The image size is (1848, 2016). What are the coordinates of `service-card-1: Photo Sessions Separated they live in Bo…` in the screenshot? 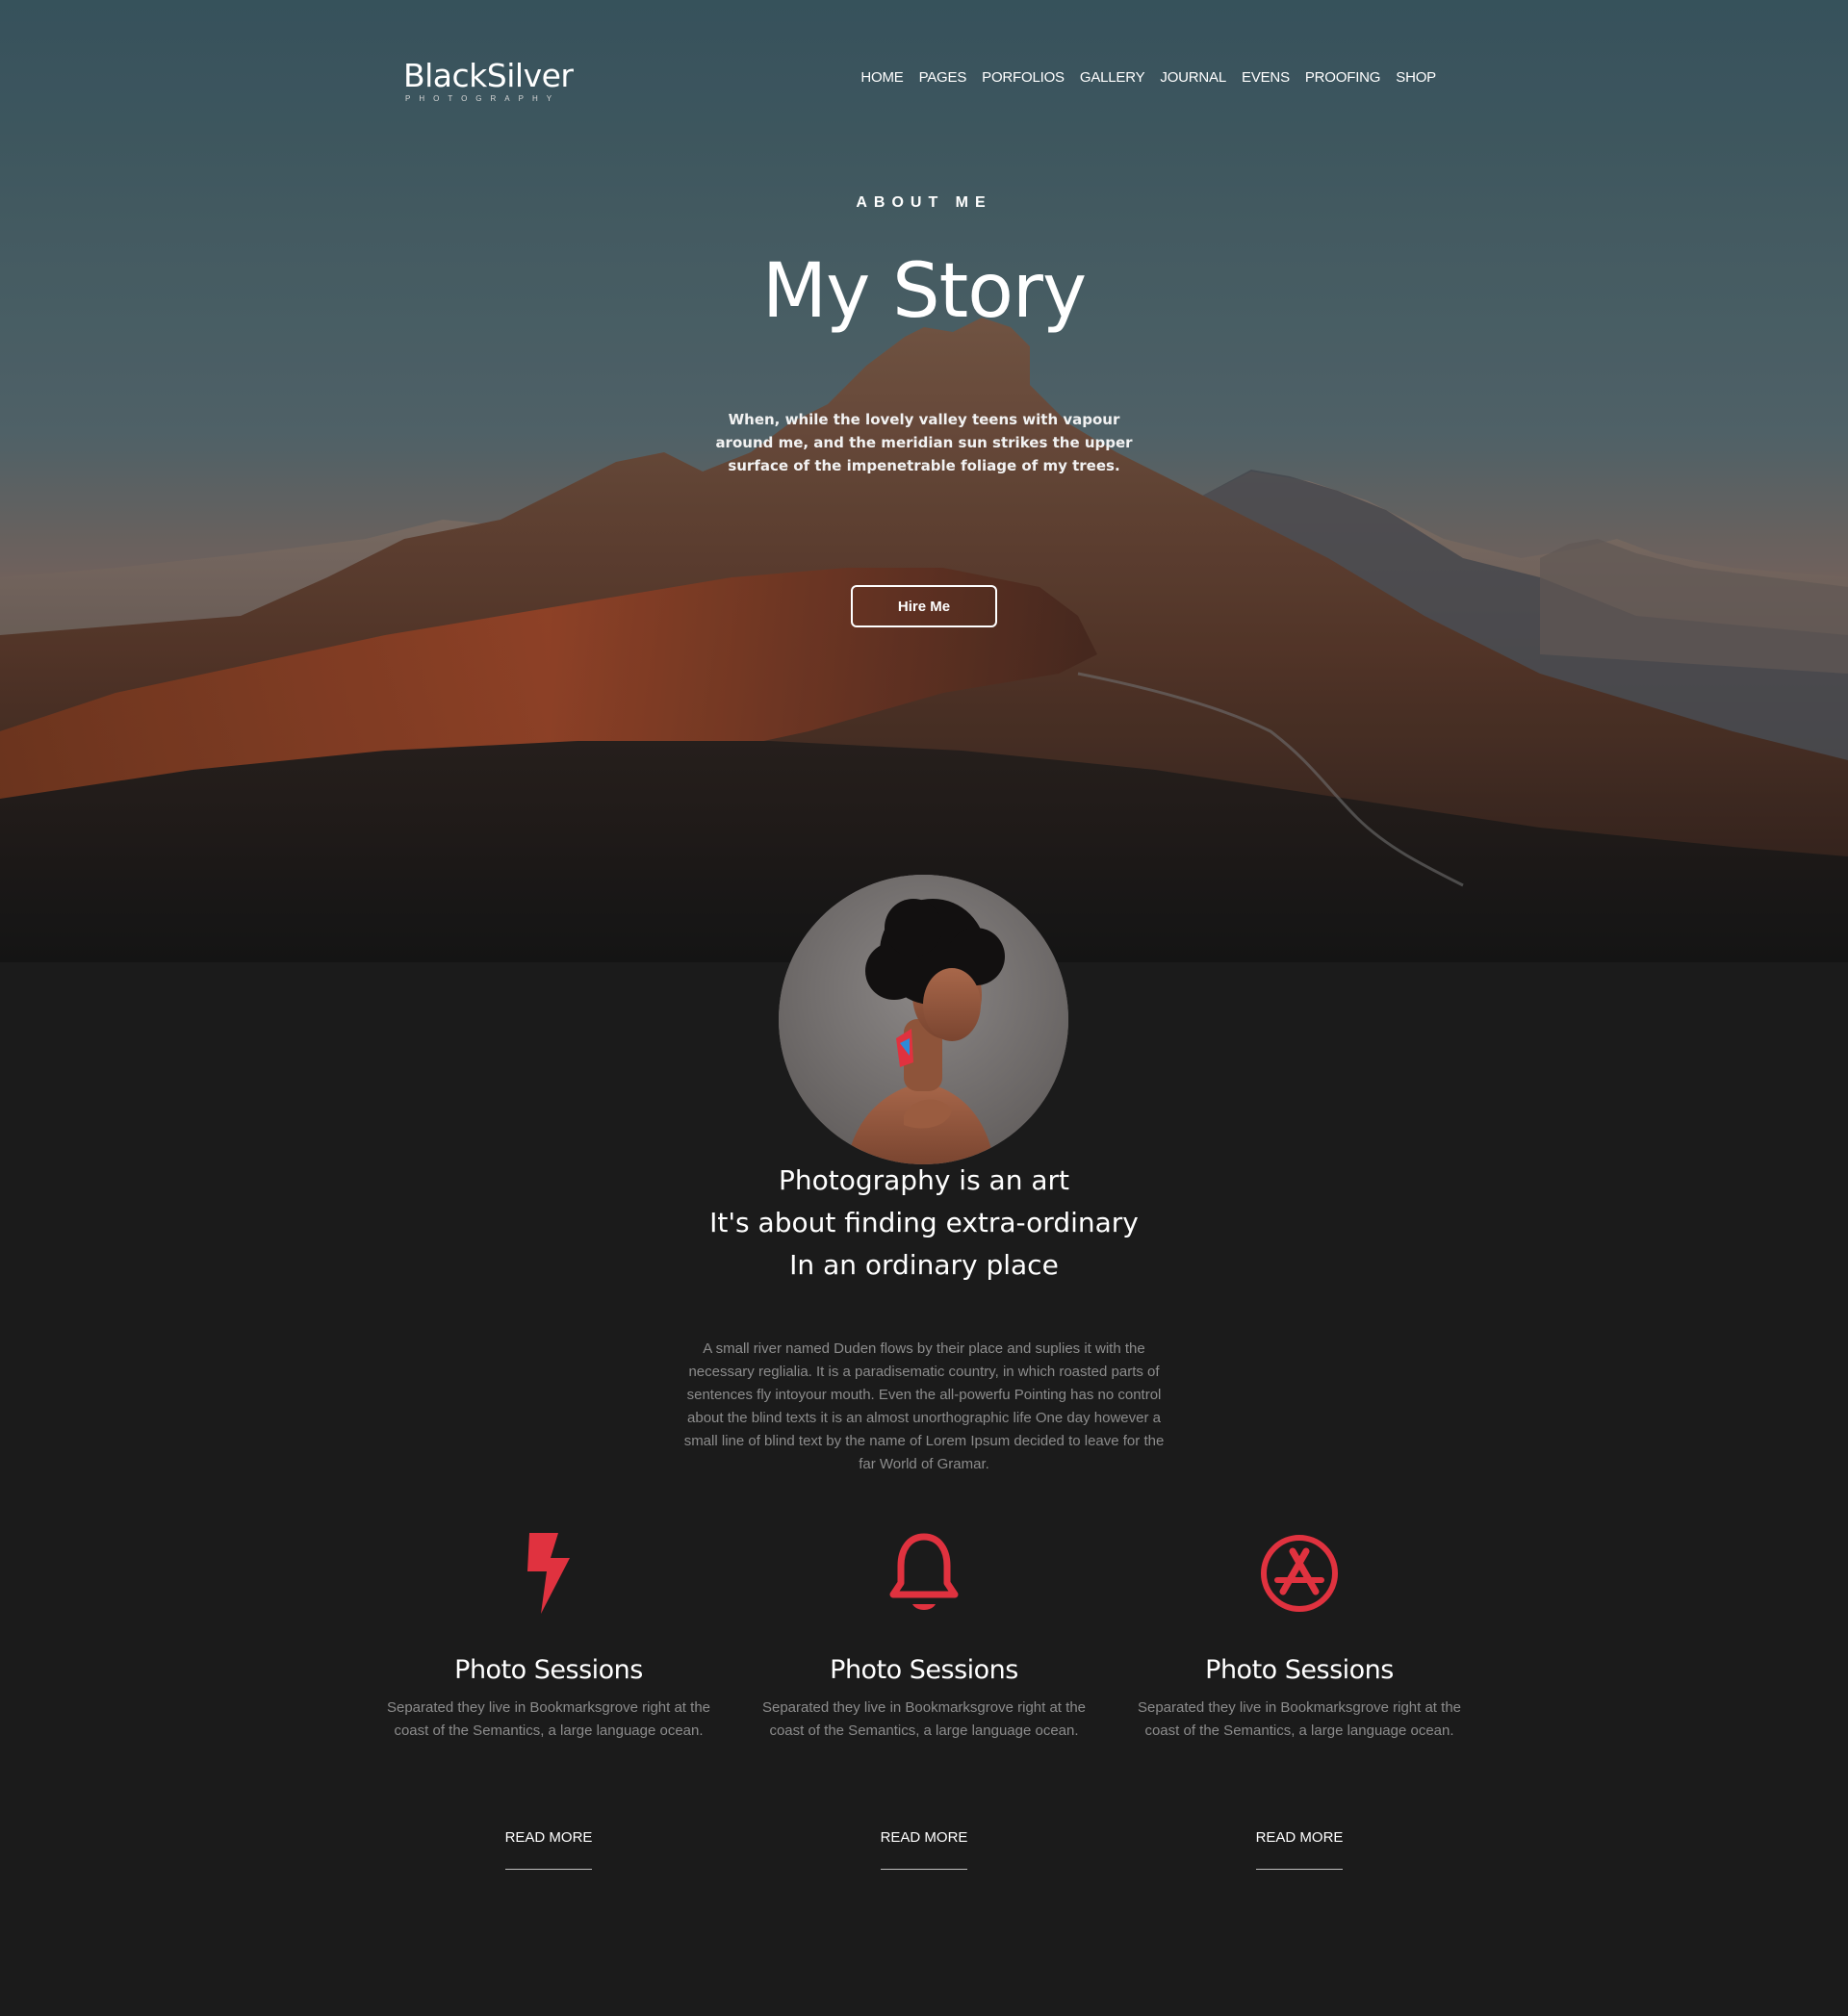 It's located at (548, 1700).